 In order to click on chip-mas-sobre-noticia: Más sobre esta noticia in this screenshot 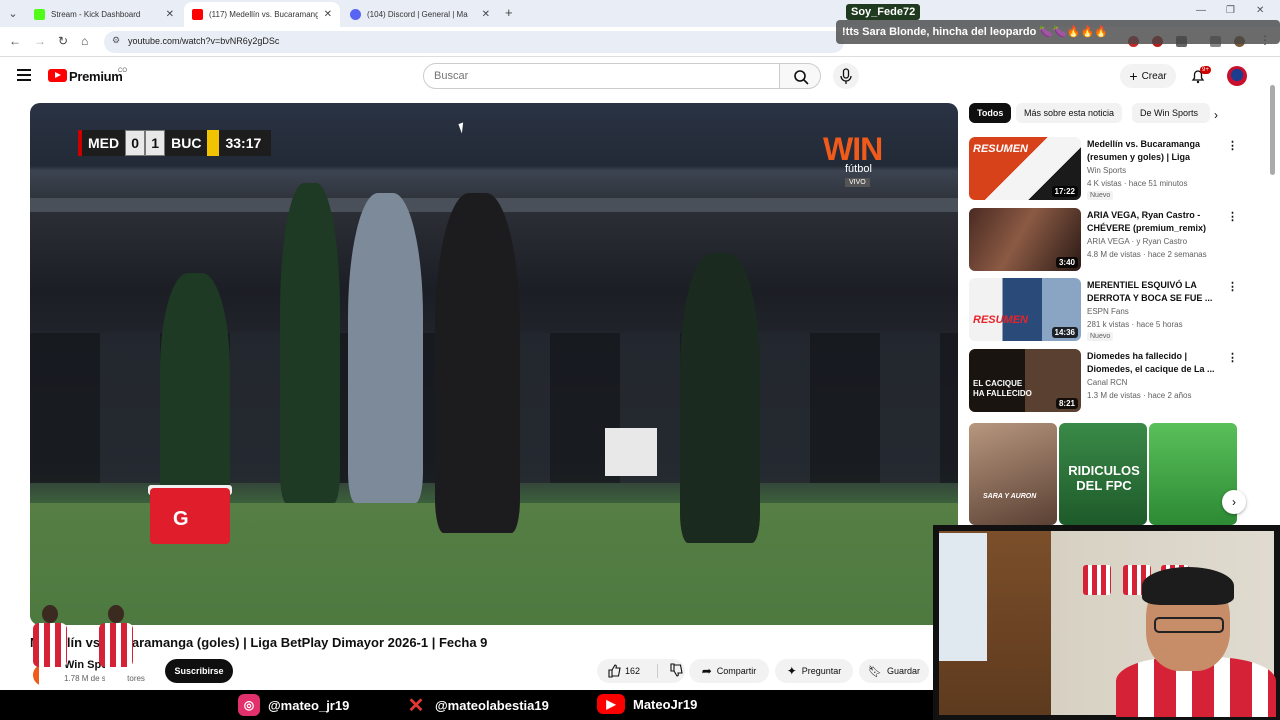, I will do `click(1069, 113)`.